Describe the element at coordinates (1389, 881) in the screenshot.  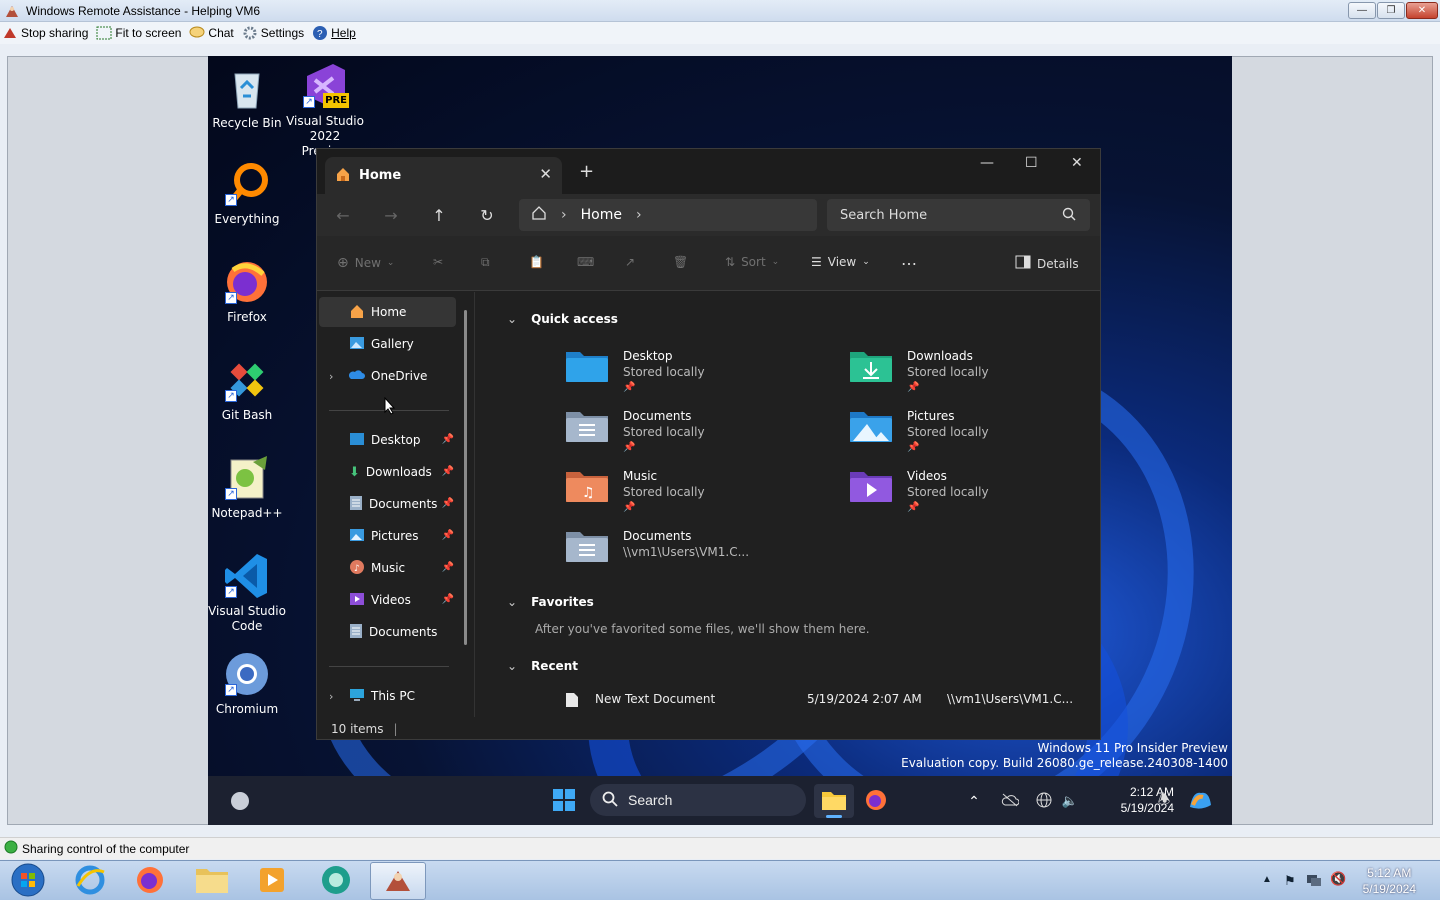
I see `taskbar-clock: 5:12 AM 5/19/2024` at that location.